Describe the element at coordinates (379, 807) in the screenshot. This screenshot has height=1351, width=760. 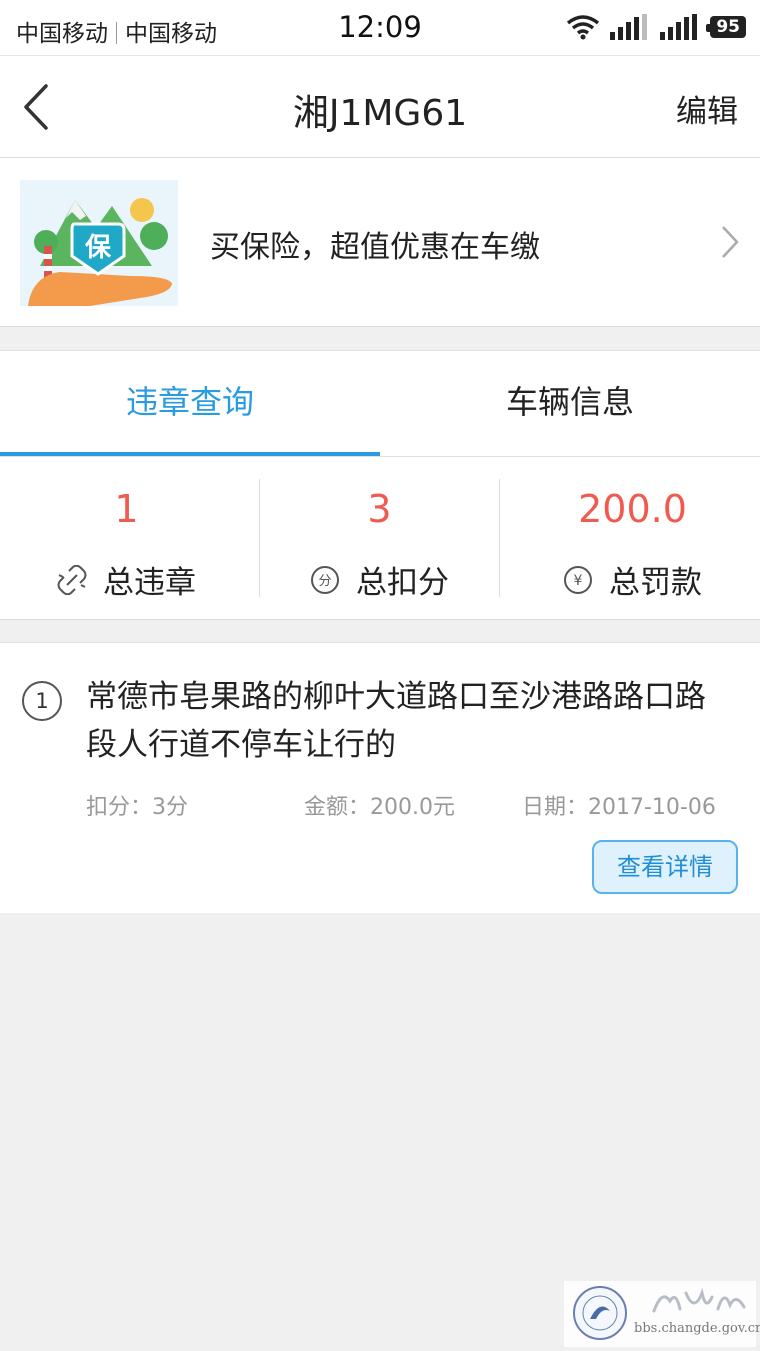
I see `record-amount: 金额：200.0元` at that location.